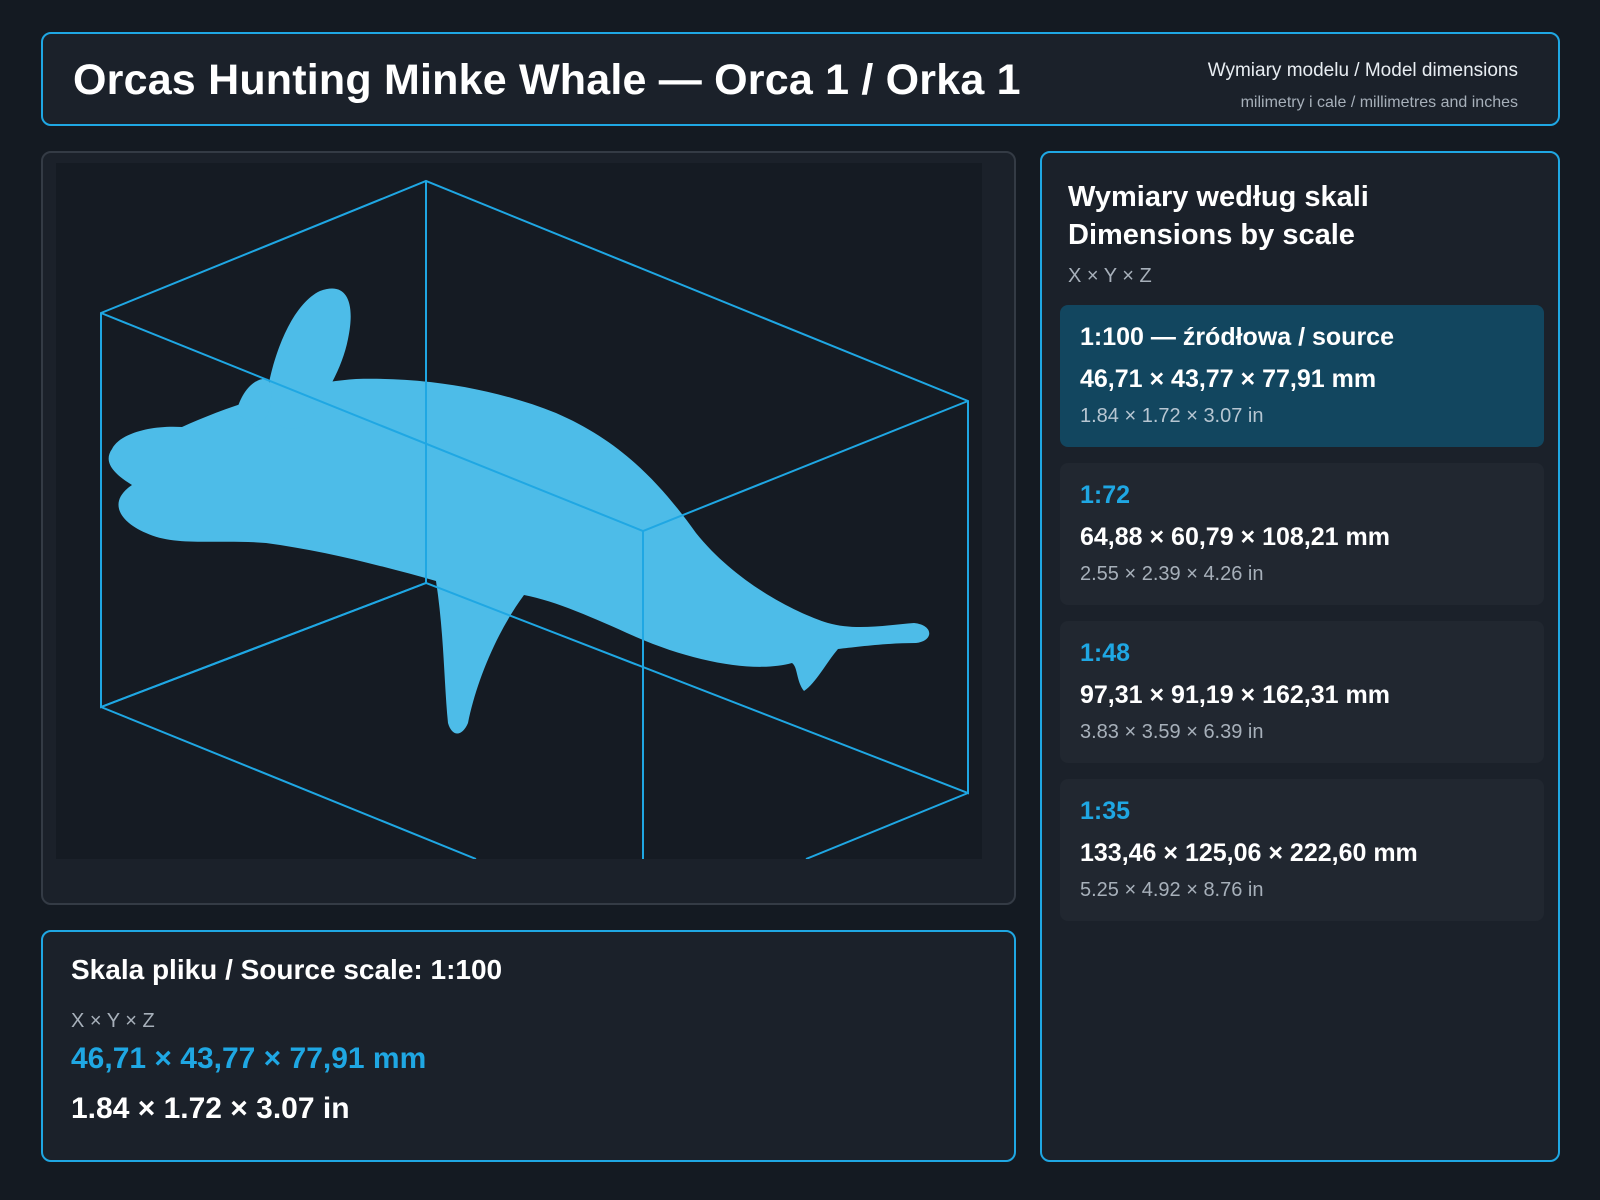  I want to click on summary-mm-dimensions: 46,71 × 43,77 × 77,91 mm, so click(249, 1058).